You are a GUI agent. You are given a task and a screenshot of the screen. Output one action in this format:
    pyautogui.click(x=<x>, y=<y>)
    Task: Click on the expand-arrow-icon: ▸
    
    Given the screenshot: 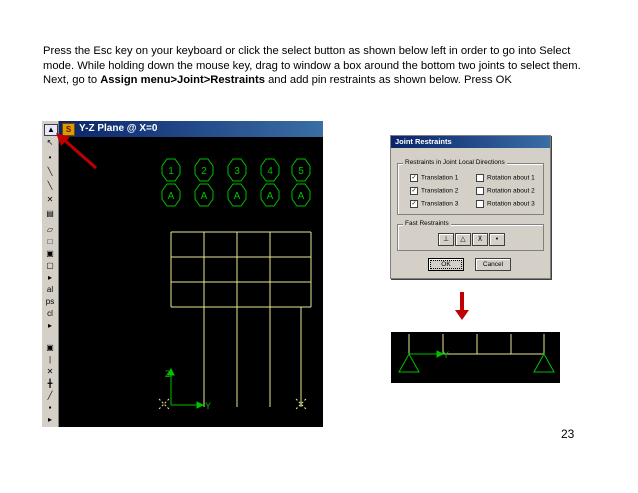 What is the action you would take?
    pyautogui.click(x=50, y=278)
    